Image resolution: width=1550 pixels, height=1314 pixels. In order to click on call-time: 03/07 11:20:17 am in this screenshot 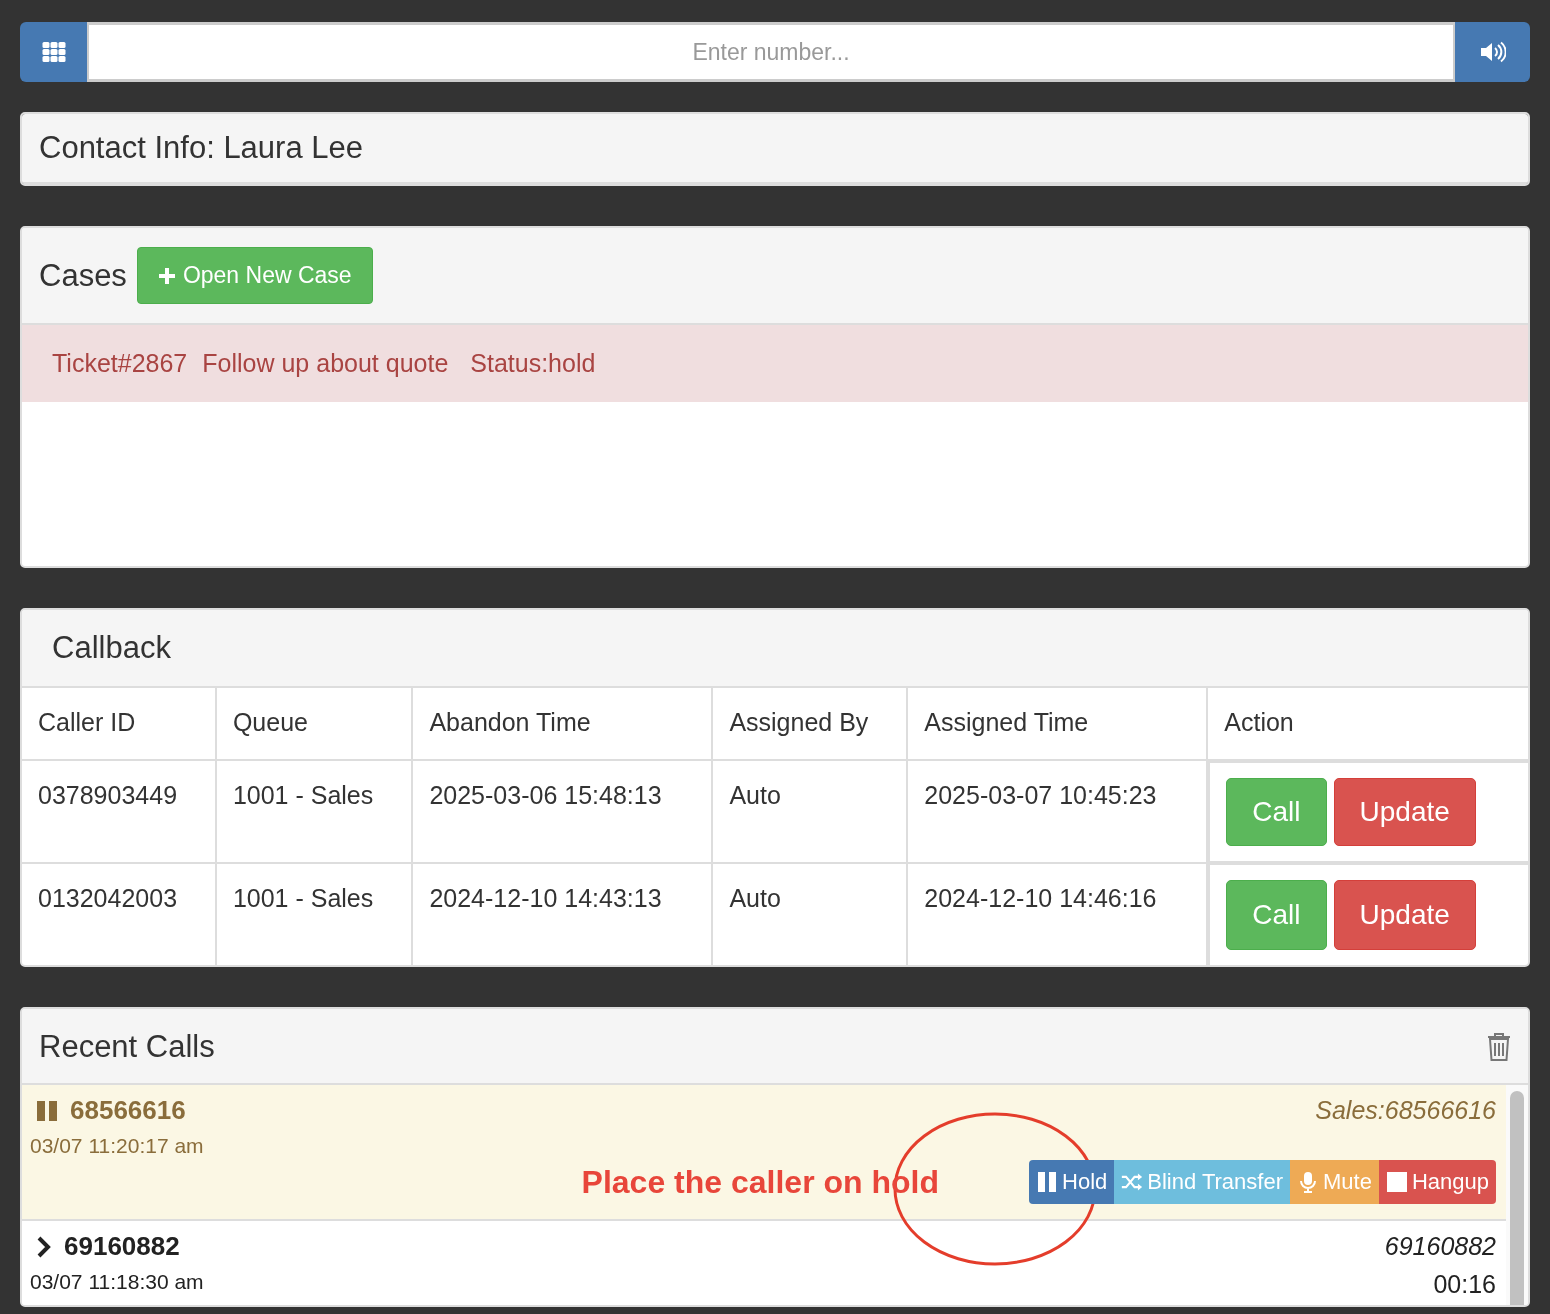, I will do `click(117, 1146)`.